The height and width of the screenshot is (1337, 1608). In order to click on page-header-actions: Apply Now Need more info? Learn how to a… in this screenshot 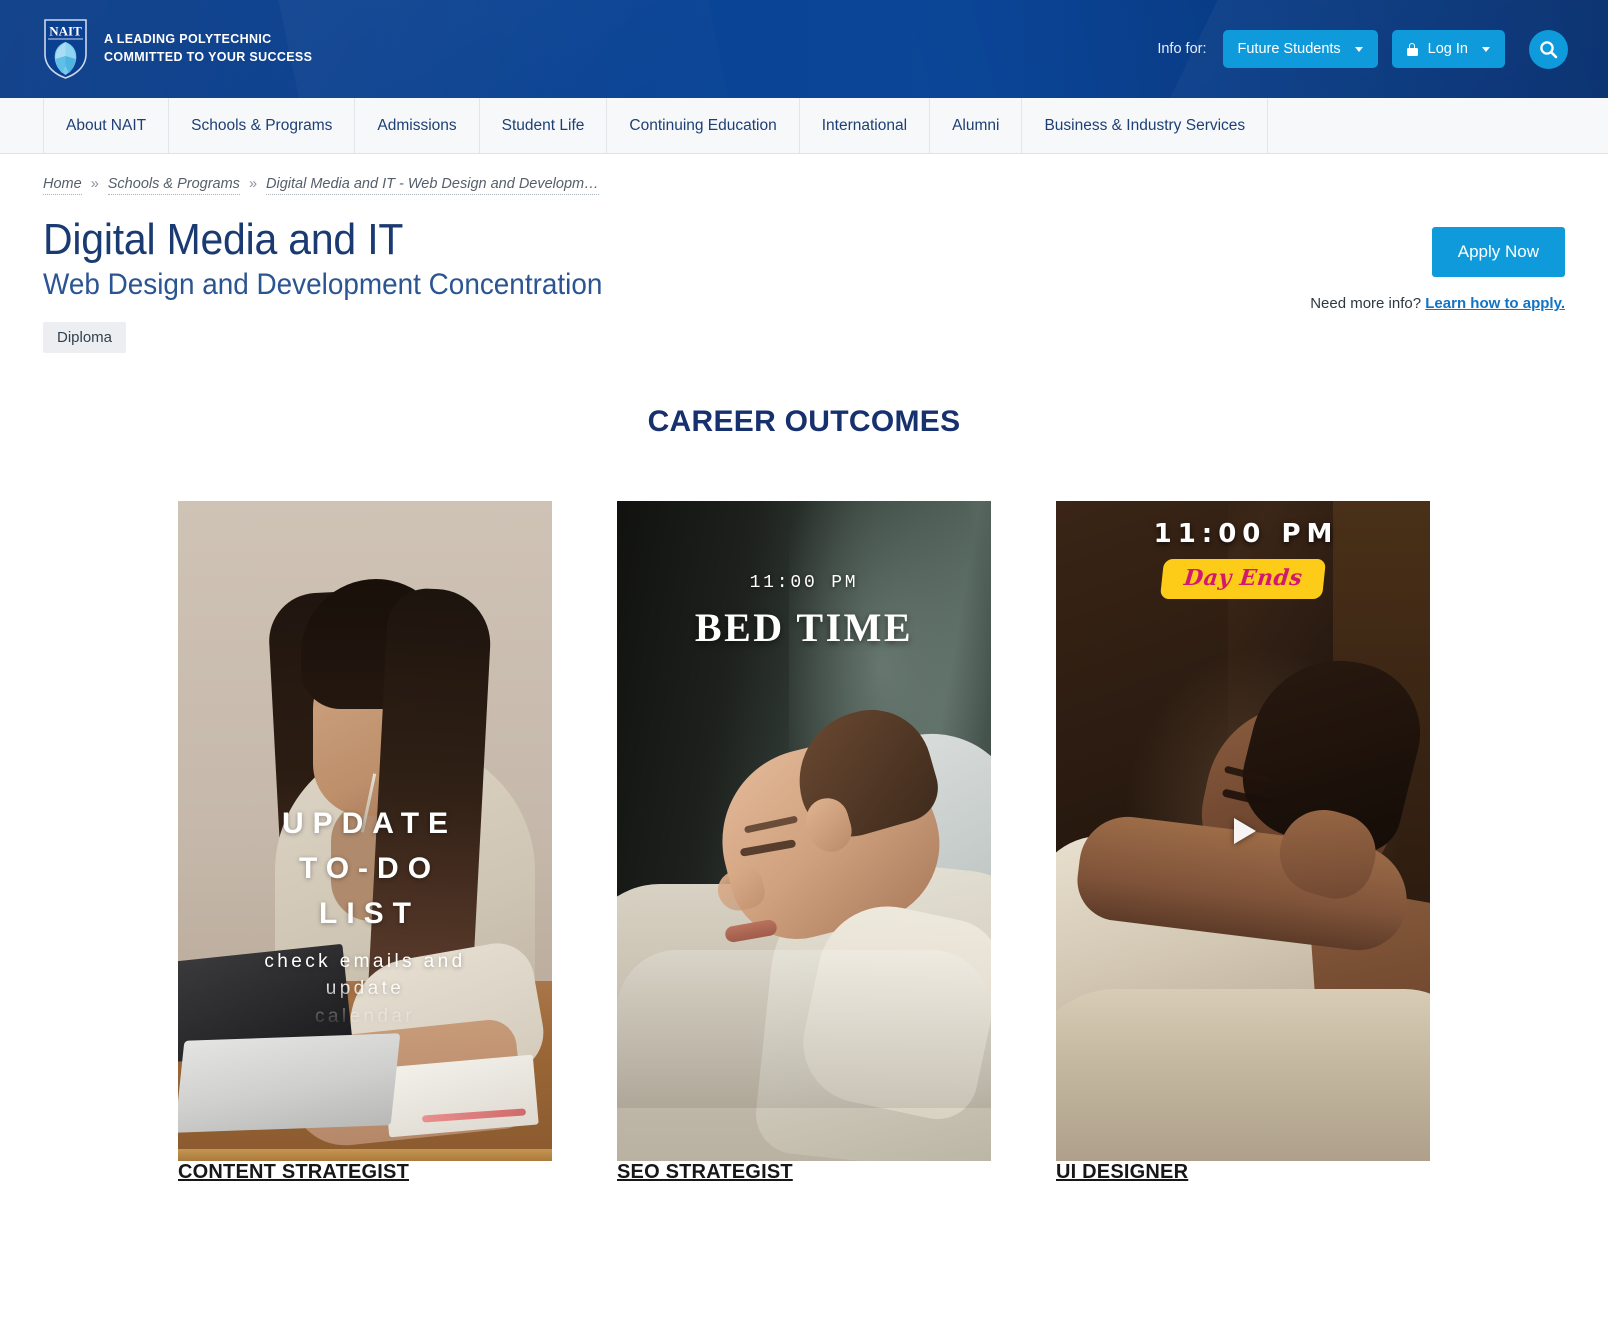, I will do `click(1437, 263)`.